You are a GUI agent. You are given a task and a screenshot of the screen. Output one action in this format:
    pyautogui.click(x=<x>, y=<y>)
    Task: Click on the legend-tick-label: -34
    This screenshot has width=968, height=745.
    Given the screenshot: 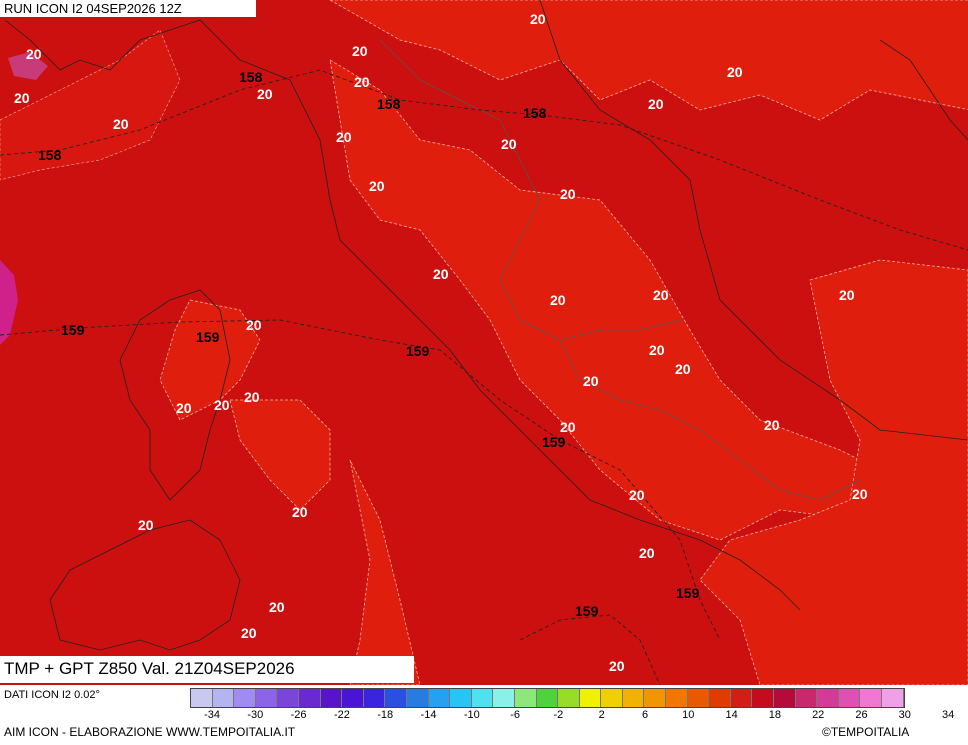 What is the action you would take?
    pyautogui.click(x=212, y=715)
    